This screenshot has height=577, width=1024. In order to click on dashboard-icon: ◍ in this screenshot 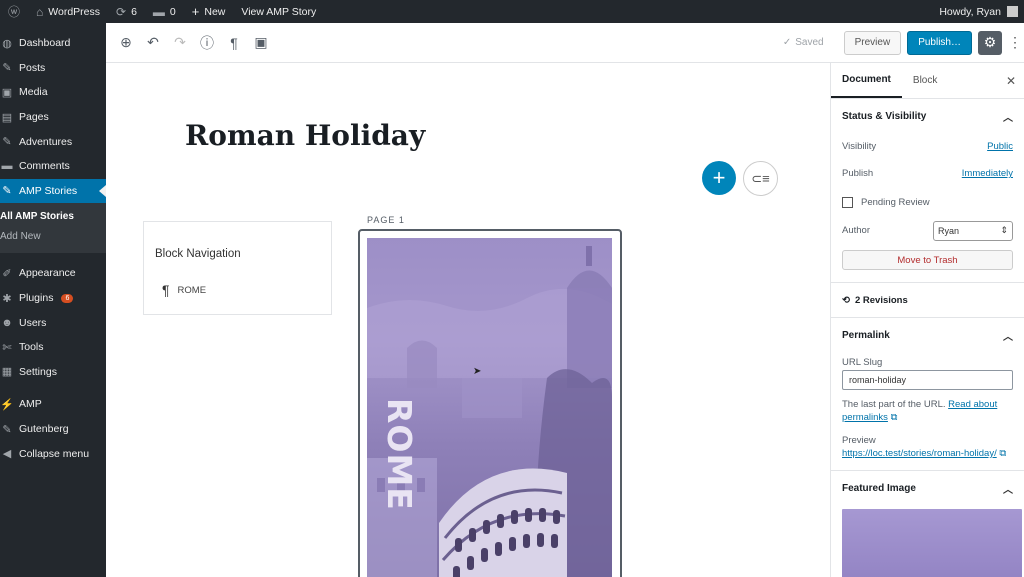, I will do `click(7, 43)`.